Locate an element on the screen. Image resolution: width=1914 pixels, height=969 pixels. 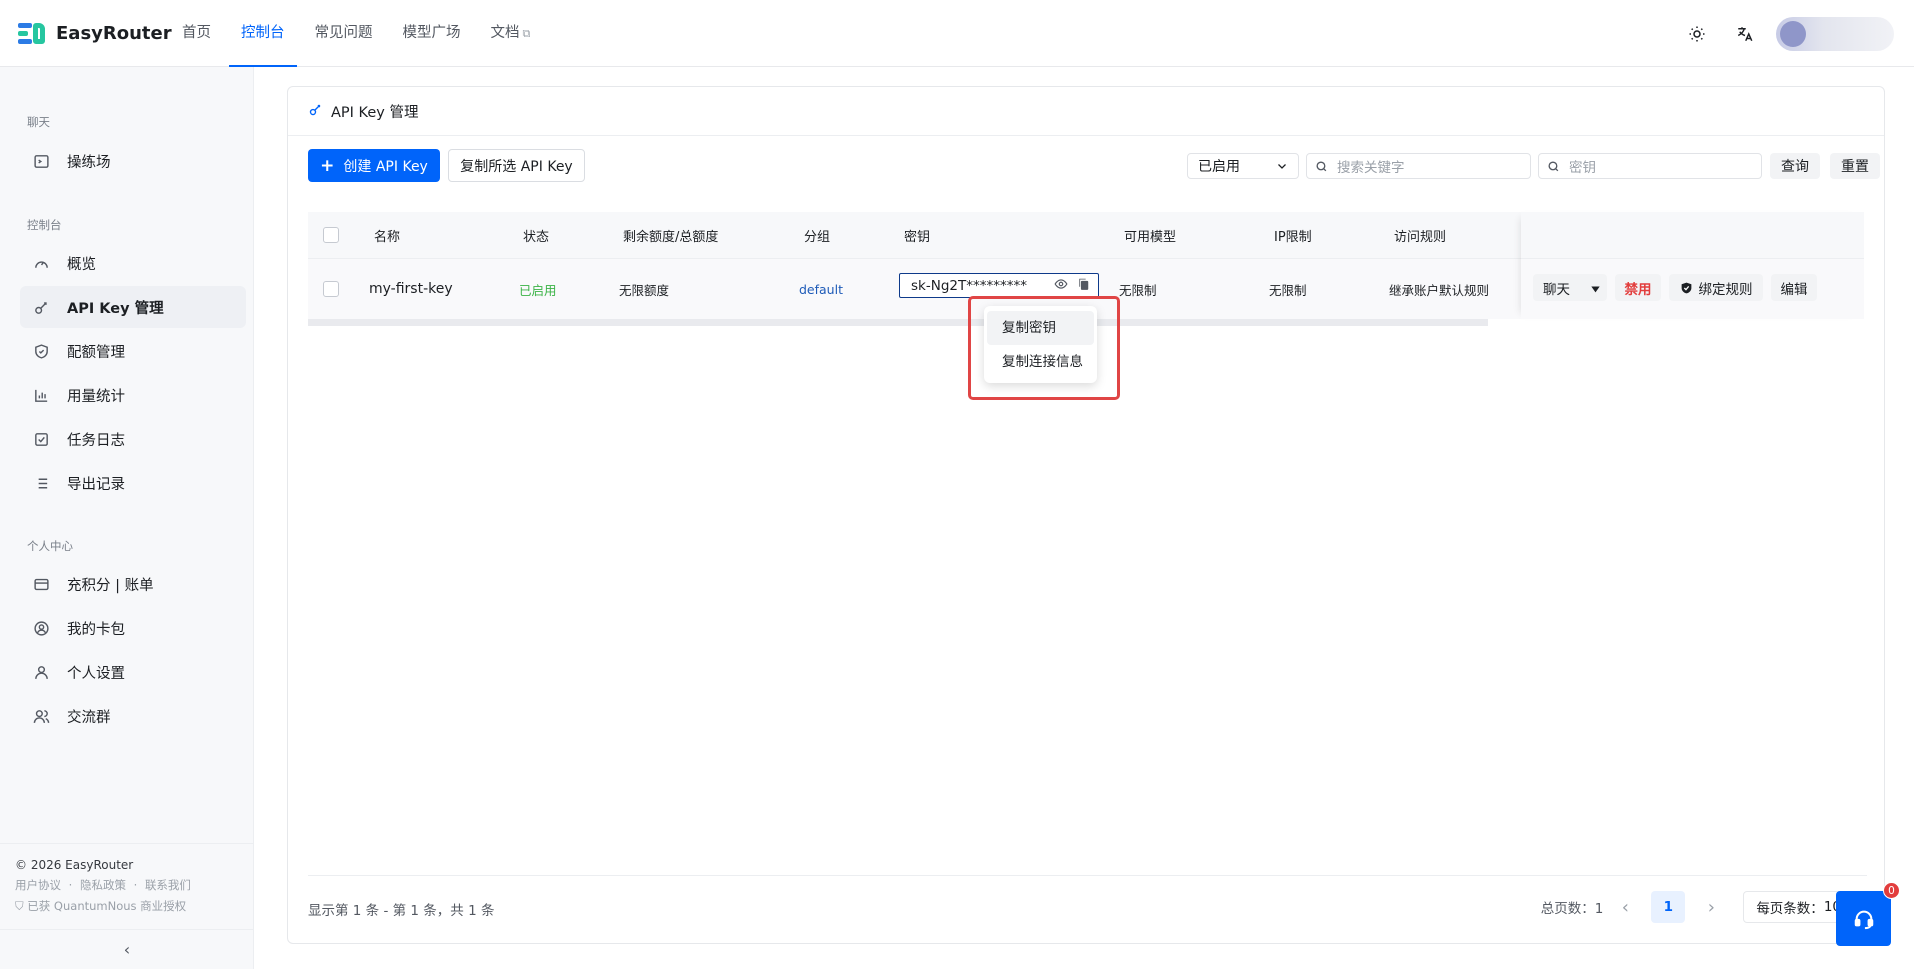
copyright: © 2026 EasyRouter is located at coordinates (74, 865).